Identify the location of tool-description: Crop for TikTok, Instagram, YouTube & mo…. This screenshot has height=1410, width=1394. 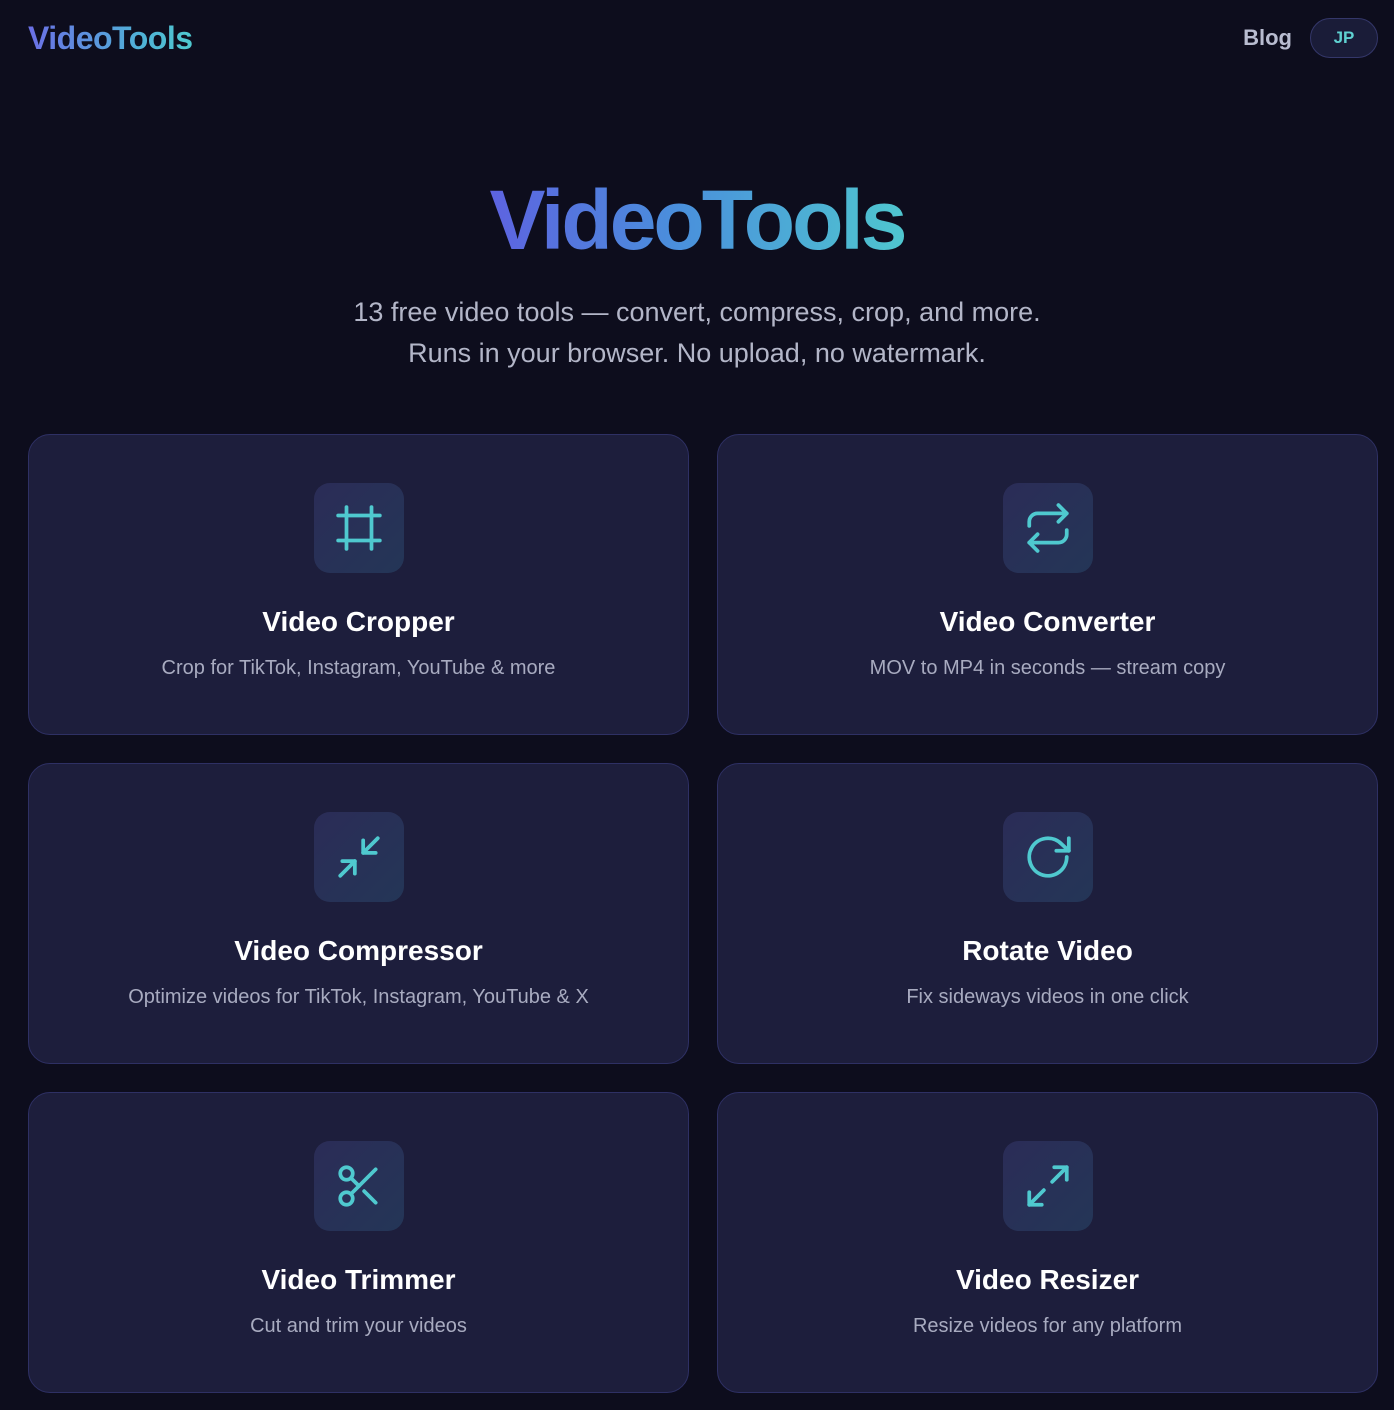
(358, 668).